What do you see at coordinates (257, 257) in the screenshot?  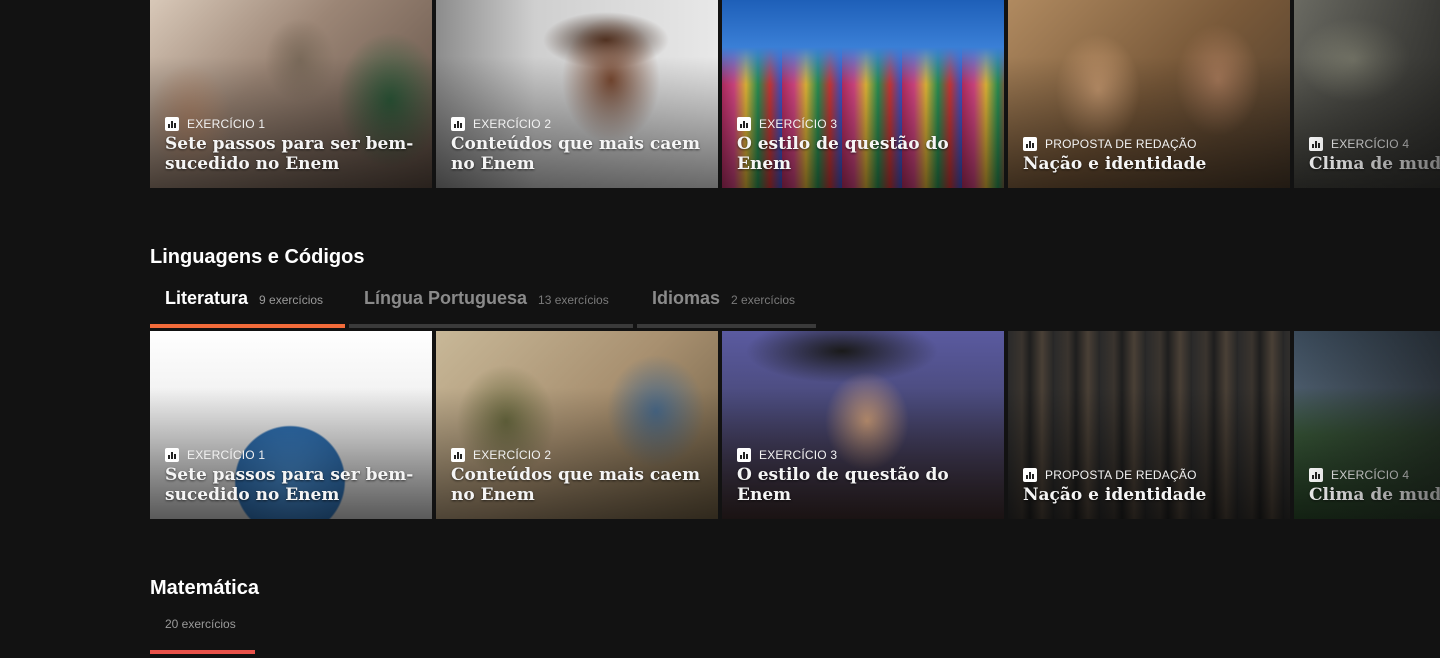 I see `section-title-linguagens: Linguagens e Códigos` at bounding box center [257, 257].